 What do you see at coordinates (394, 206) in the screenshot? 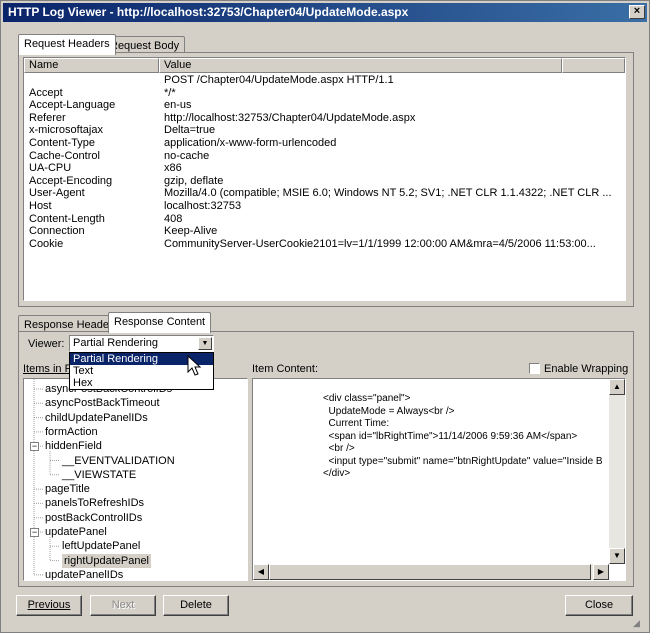
I see `header-row-value: localhost:32753` at bounding box center [394, 206].